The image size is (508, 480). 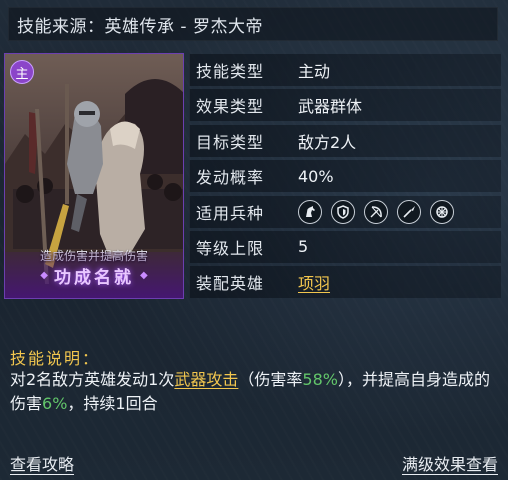 I want to click on attr-row-target-type: 目标类型 敌方2人, so click(x=345, y=140).